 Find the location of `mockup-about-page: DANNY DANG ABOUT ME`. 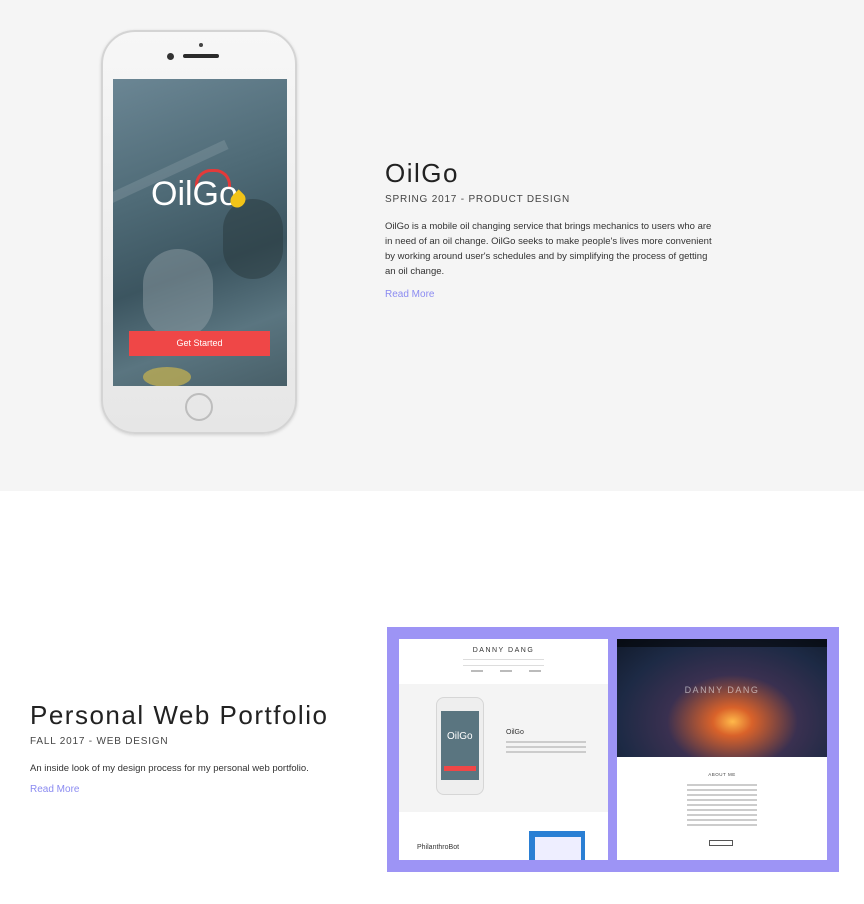

mockup-about-page: DANNY DANG ABOUT ME is located at coordinates (722, 749).